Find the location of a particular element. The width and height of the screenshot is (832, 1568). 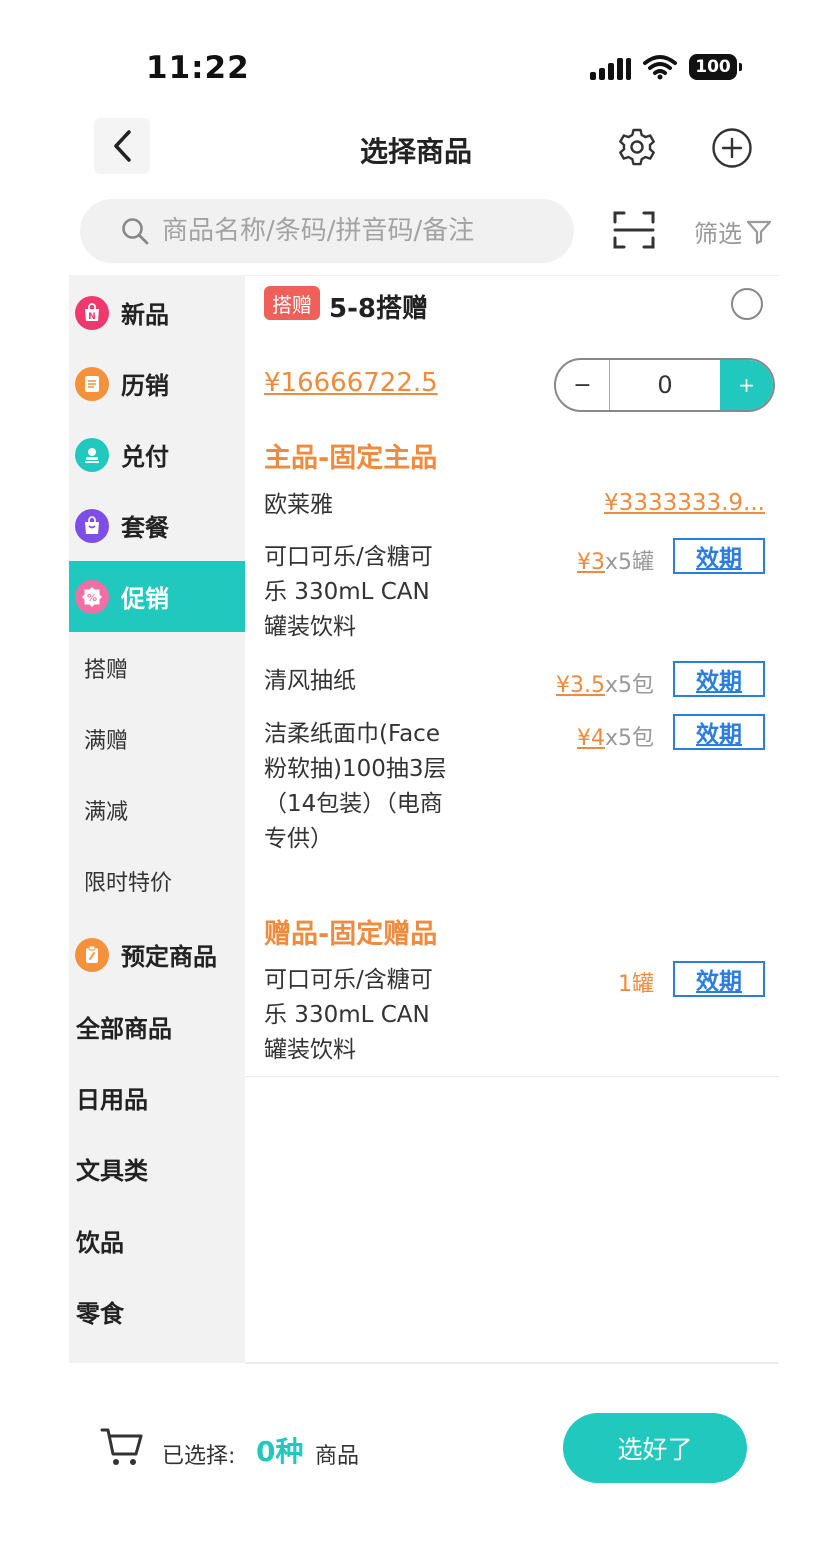

main-item-price: ¥3.5 is located at coordinates (580, 685).